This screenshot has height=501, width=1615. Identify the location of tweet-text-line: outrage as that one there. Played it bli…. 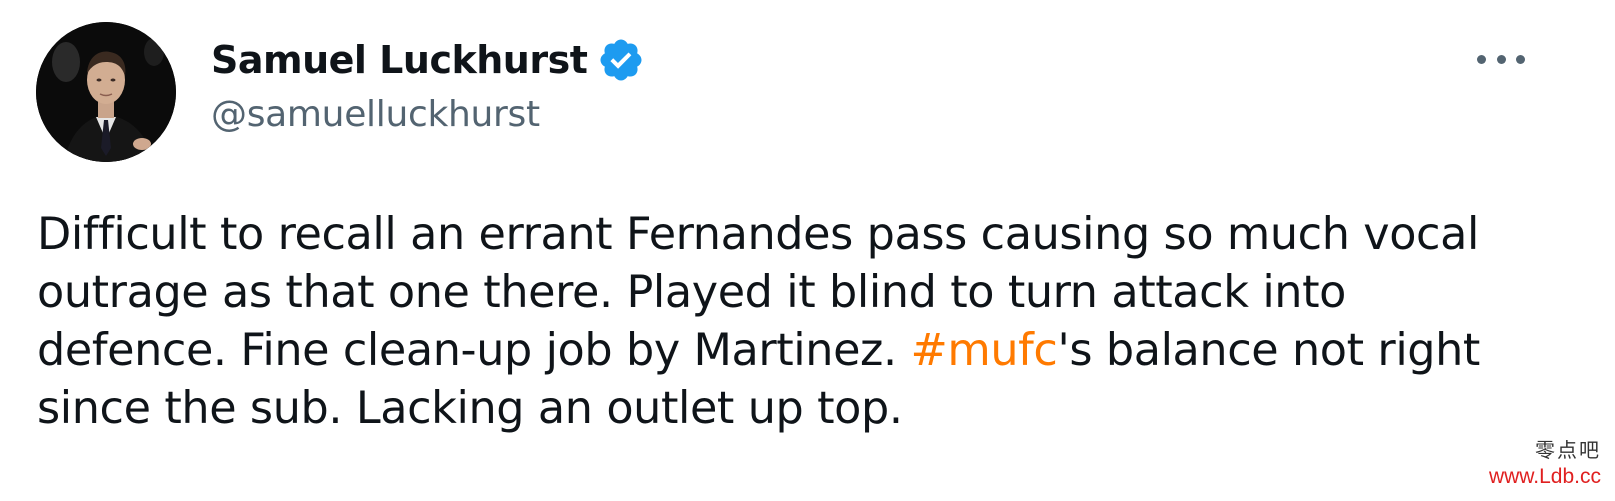
(691, 292).